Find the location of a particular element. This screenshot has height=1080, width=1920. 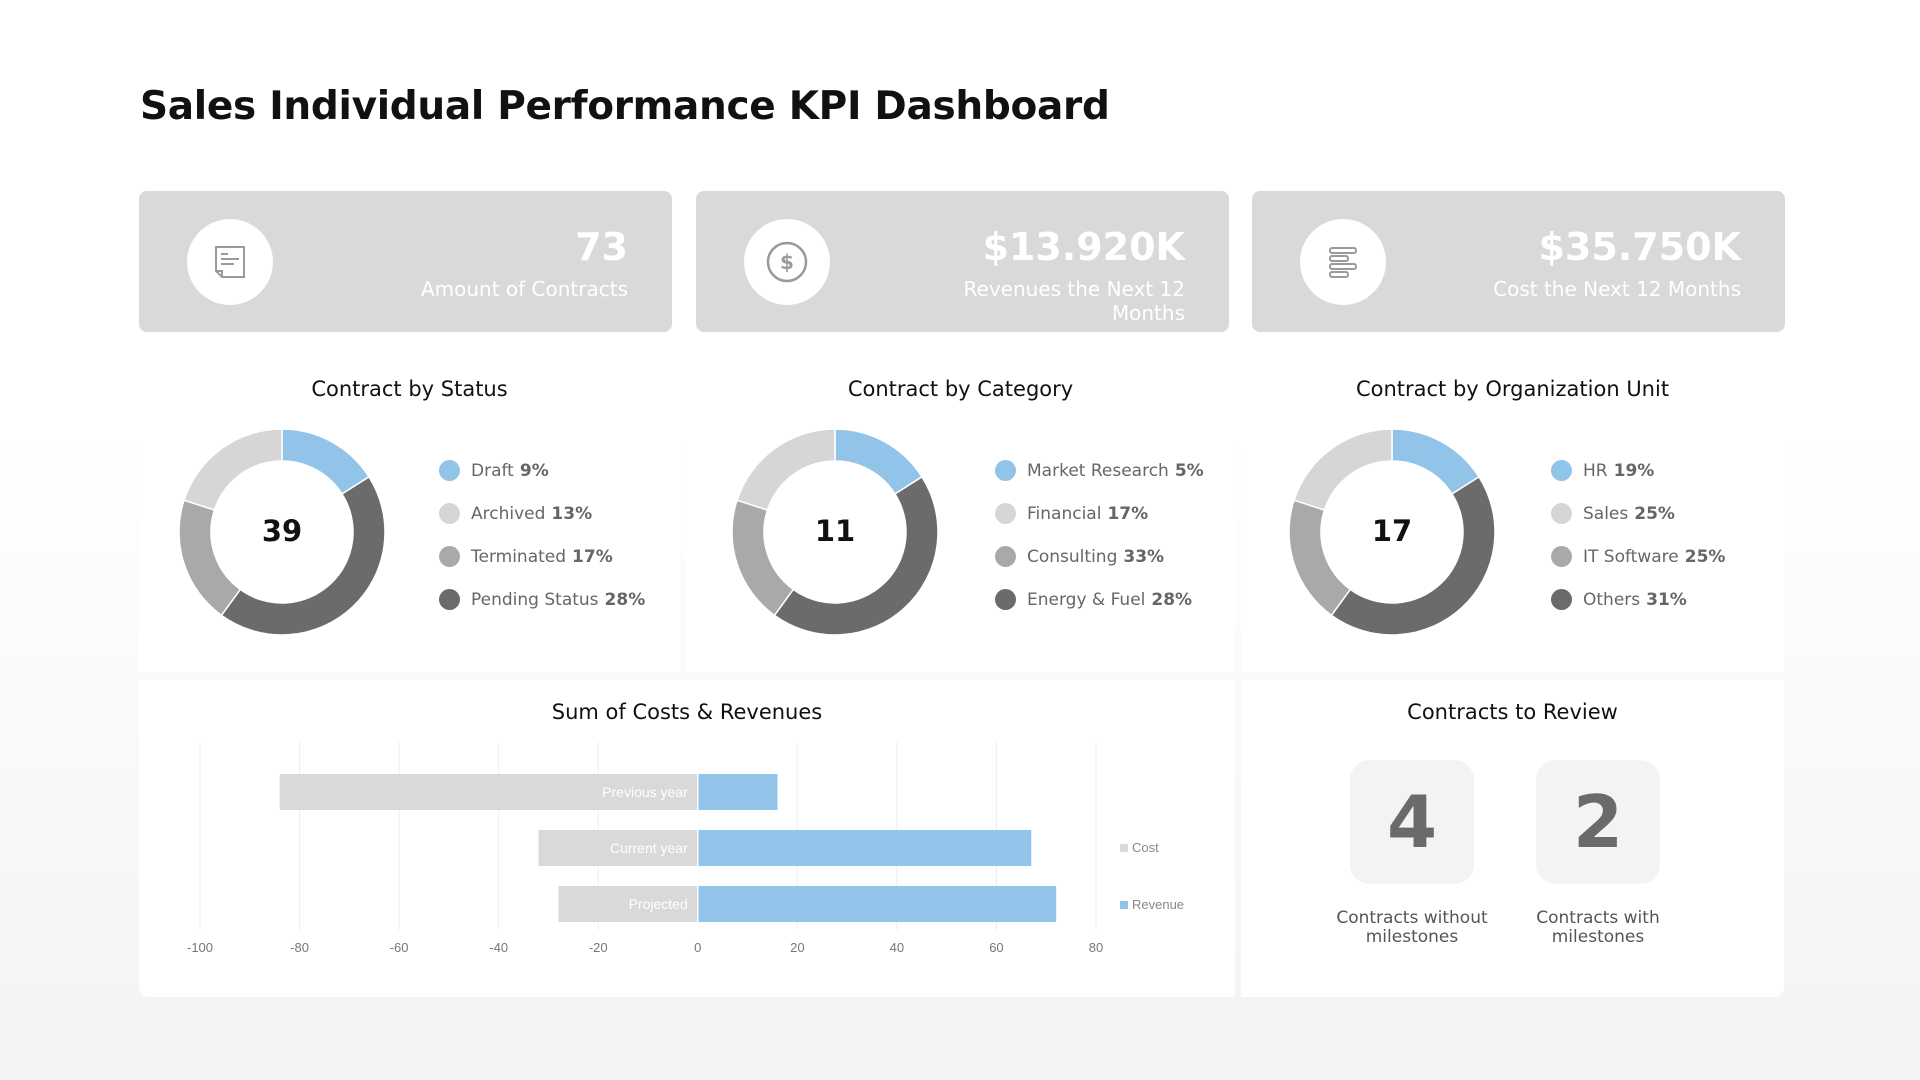

legend-item: Pending Status 28% is located at coordinates (542, 599).